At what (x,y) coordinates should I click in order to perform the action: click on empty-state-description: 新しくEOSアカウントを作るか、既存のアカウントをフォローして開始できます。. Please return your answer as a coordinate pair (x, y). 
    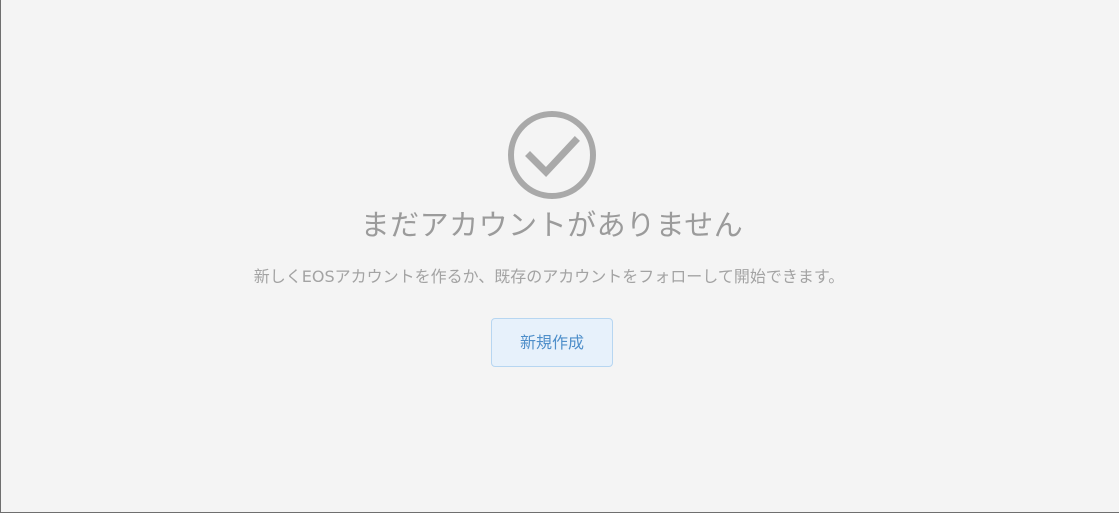
    Looking at the image, I should click on (549, 276).